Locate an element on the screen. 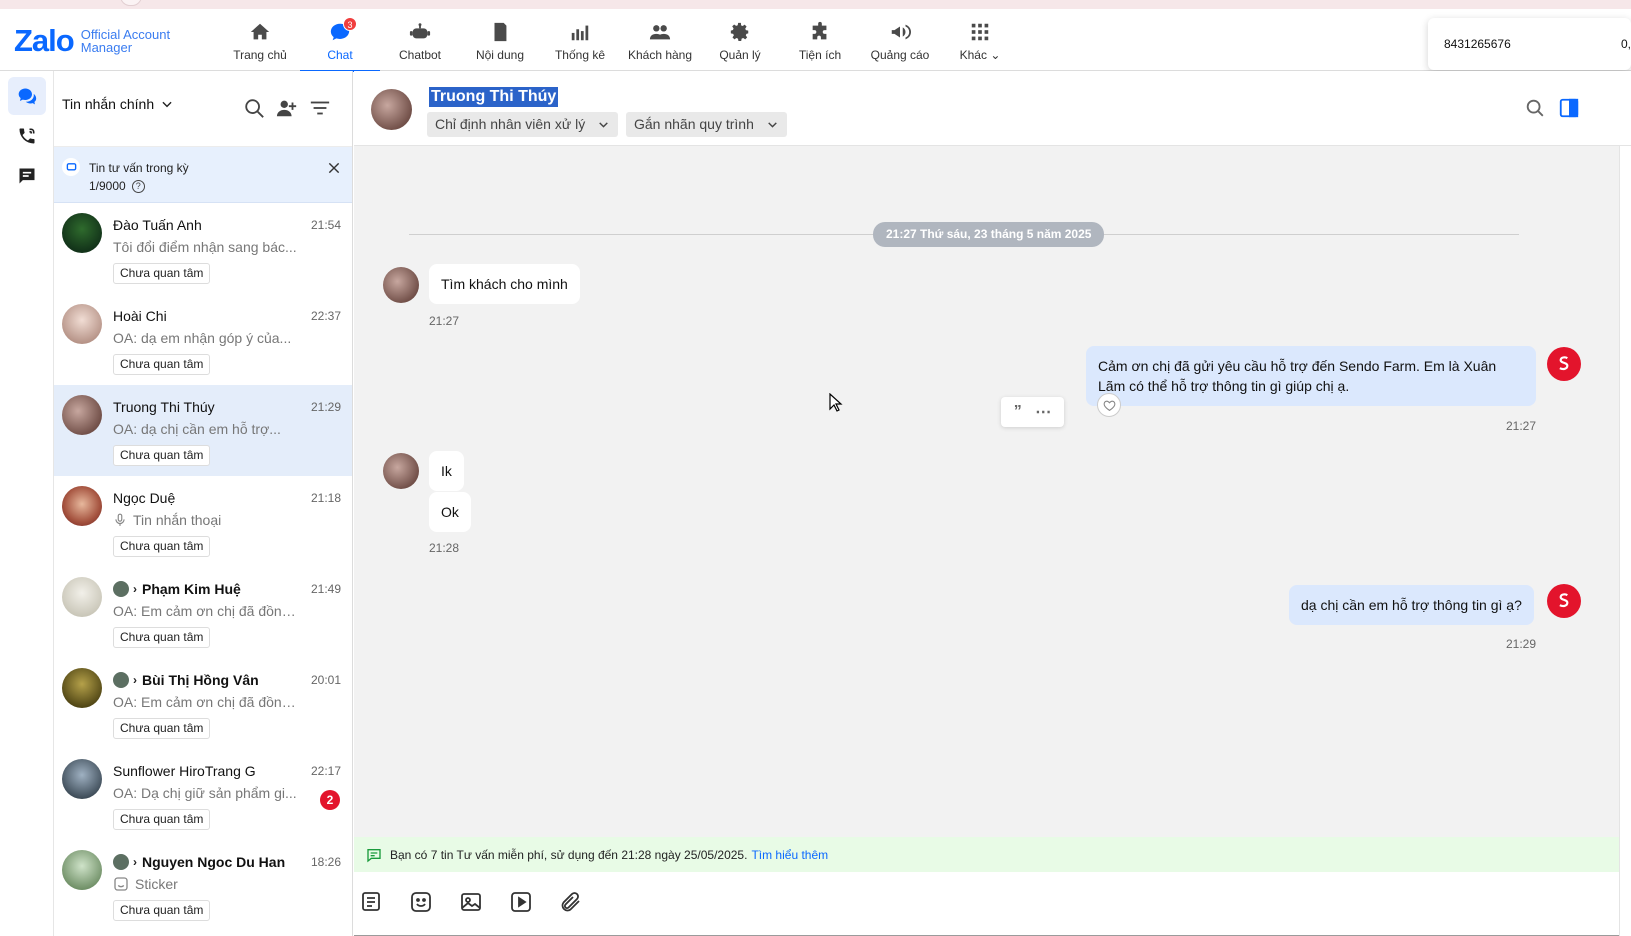 This screenshot has height=936, width=1631. nav-utilities: Tiện ích is located at coordinates (820, 40).